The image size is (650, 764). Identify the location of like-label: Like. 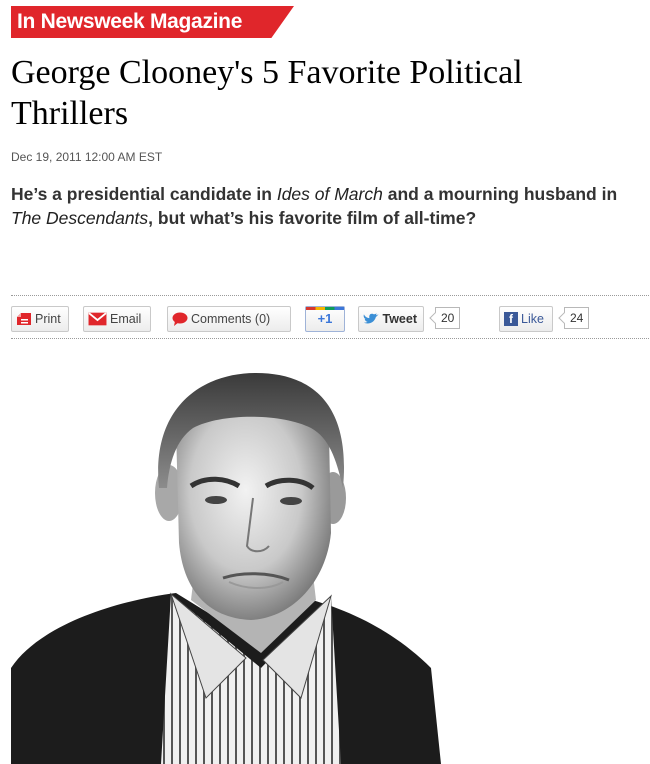
(532, 319).